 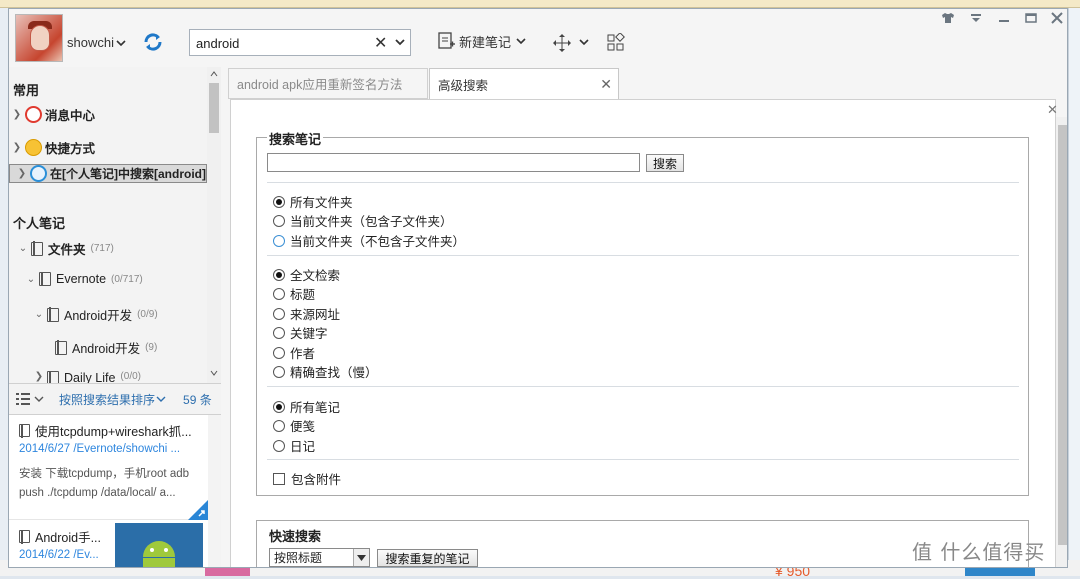 I want to click on tree-item-label: Android开发, so click(x=98, y=316).